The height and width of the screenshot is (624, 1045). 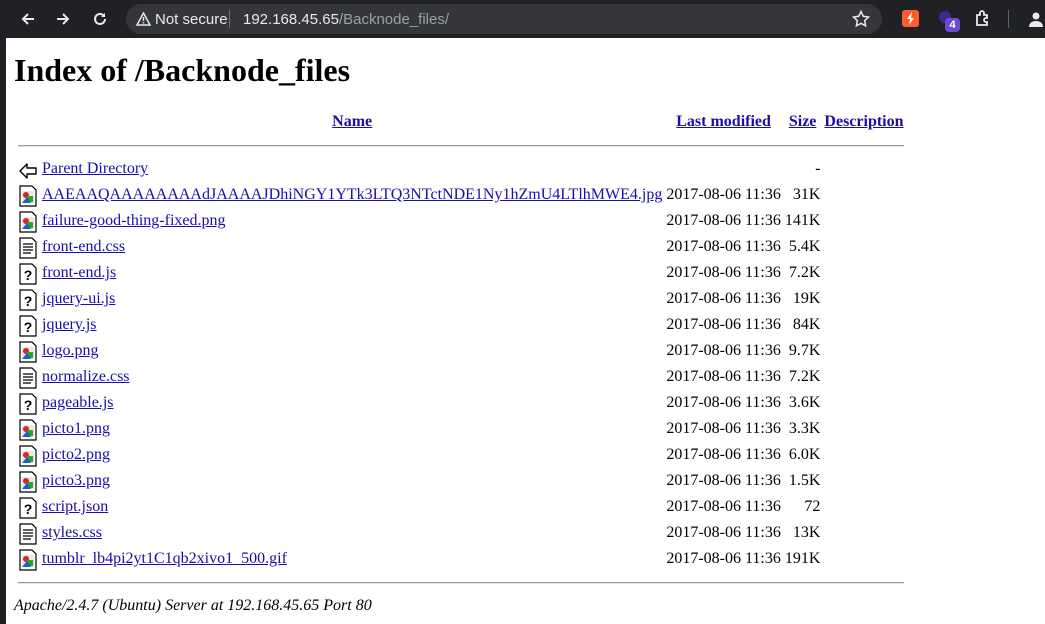 I want to click on name-cell: picto2.png, so click(x=352, y=455).